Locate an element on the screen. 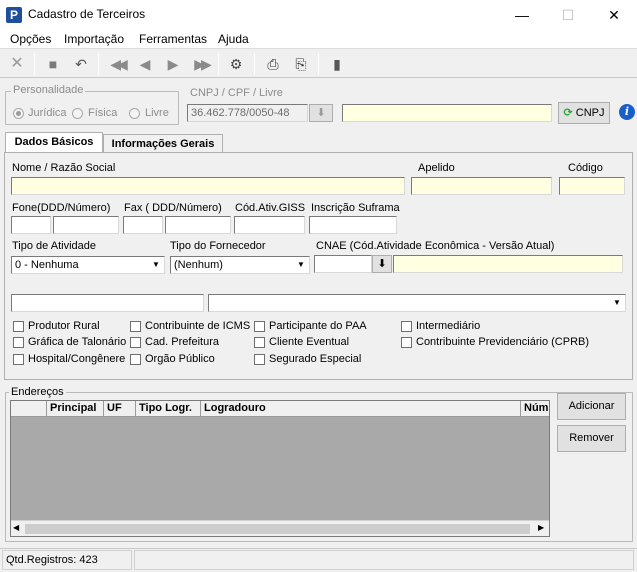 The width and height of the screenshot is (637, 572). print-icon: ⎙ is located at coordinates (273, 64).